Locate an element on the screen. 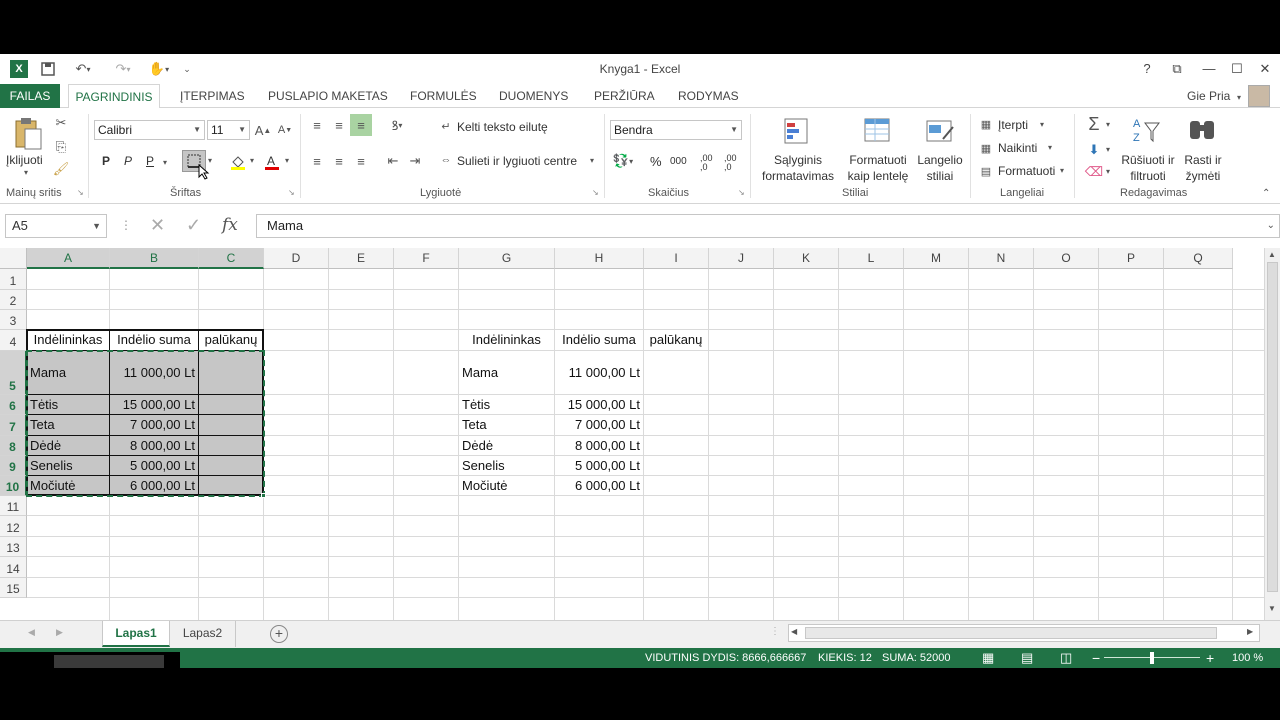 This screenshot has width=1280, height=720. vertical-scrollbar: ▲ ▼ is located at coordinates (1272, 434).